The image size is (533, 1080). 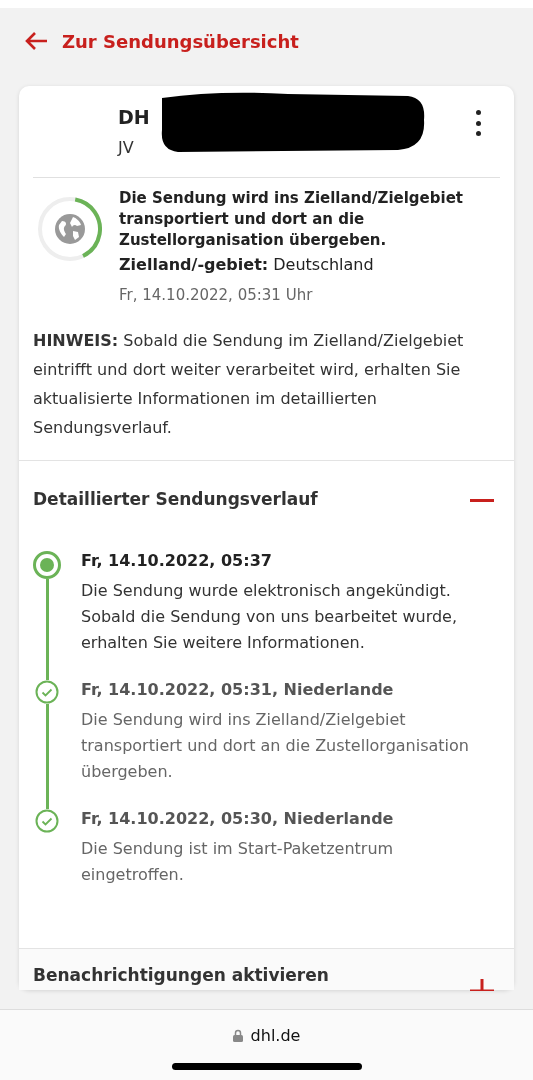 What do you see at coordinates (237, 1035) in the screenshot?
I see `lock-icon` at bounding box center [237, 1035].